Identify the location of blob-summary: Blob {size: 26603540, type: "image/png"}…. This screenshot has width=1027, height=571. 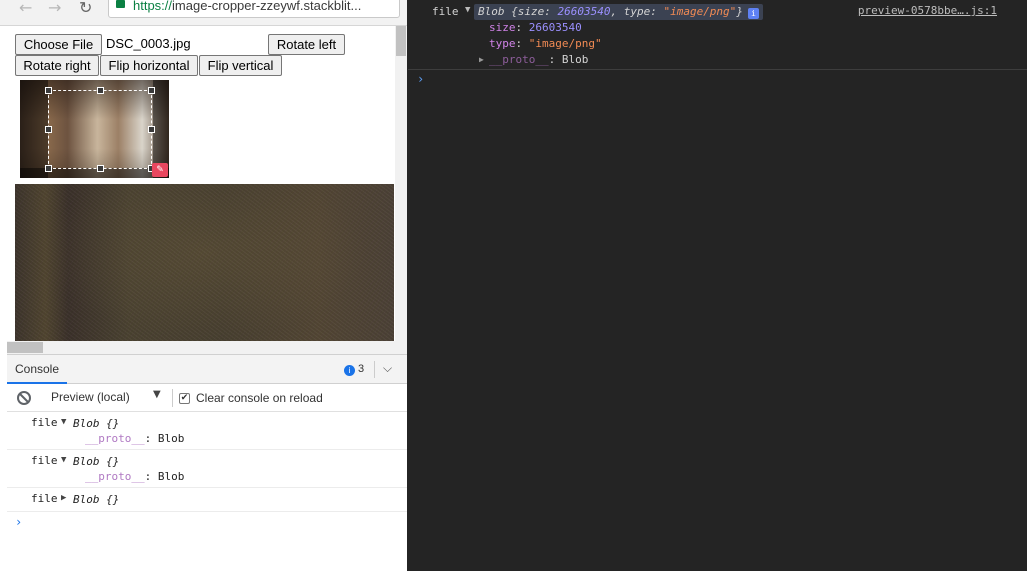
(618, 12).